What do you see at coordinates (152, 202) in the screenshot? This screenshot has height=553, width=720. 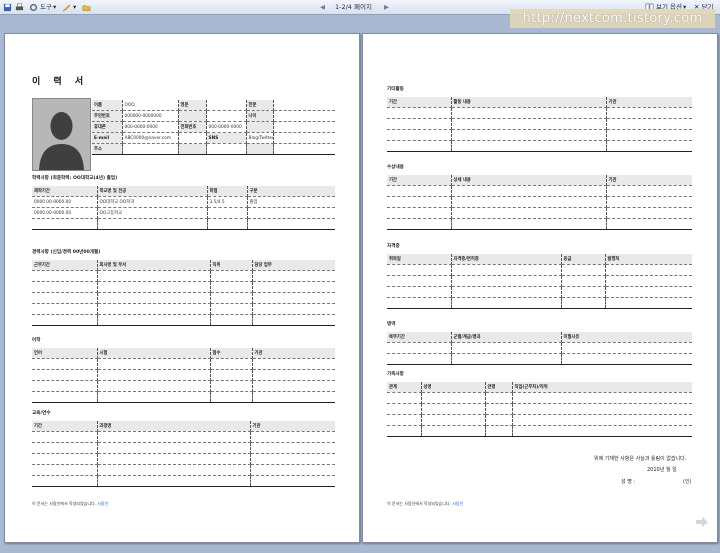 I see `education-cell: OO대학교 OO학과` at bounding box center [152, 202].